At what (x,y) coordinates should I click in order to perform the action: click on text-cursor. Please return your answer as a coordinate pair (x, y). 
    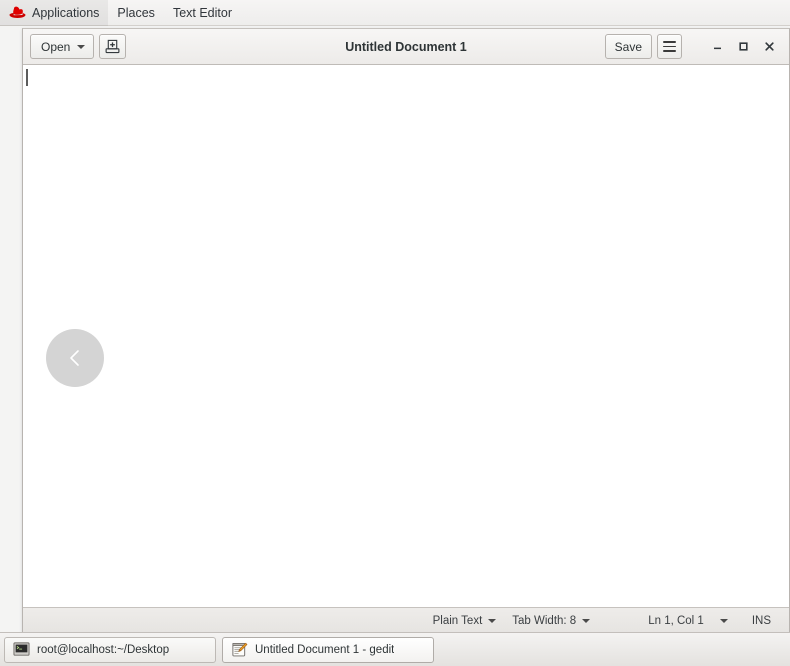
    Looking at the image, I should click on (27, 77).